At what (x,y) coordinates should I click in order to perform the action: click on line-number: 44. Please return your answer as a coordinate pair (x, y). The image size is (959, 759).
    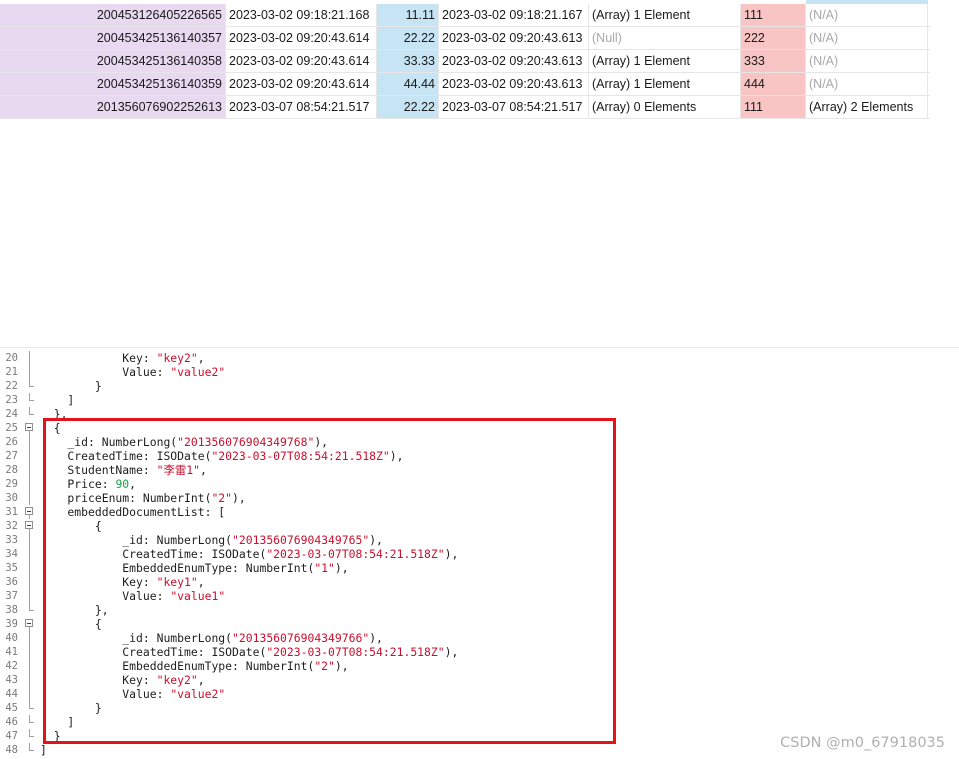
    Looking at the image, I should click on (11, 694).